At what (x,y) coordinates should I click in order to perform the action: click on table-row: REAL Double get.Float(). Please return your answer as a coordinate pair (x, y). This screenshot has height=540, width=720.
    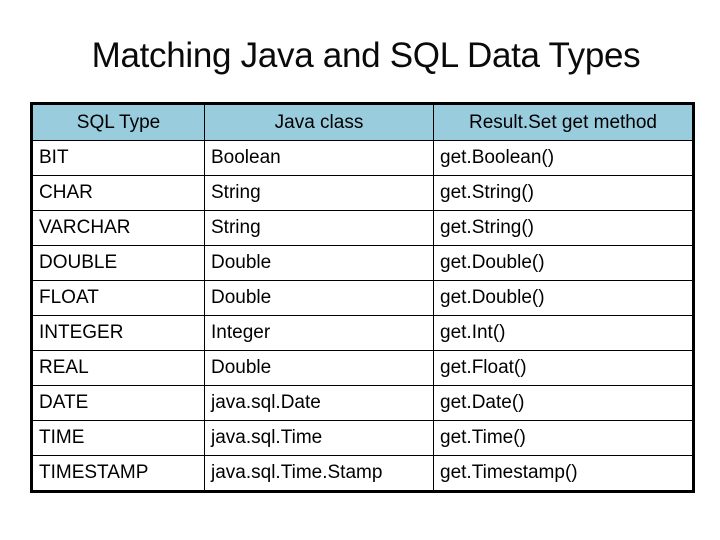
    Looking at the image, I should click on (362, 368).